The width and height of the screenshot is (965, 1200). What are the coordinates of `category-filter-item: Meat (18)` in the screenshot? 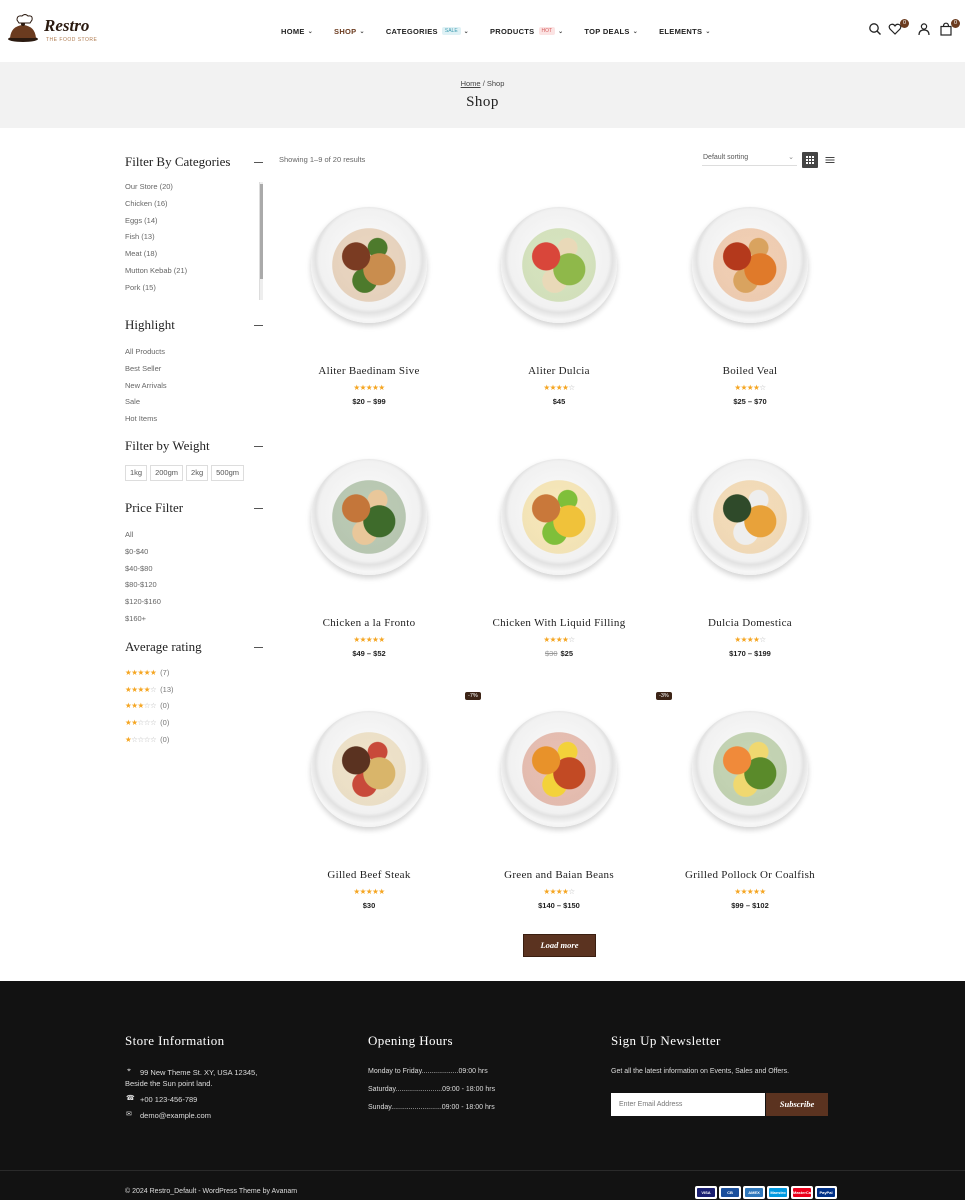 It's located at (156, 256).